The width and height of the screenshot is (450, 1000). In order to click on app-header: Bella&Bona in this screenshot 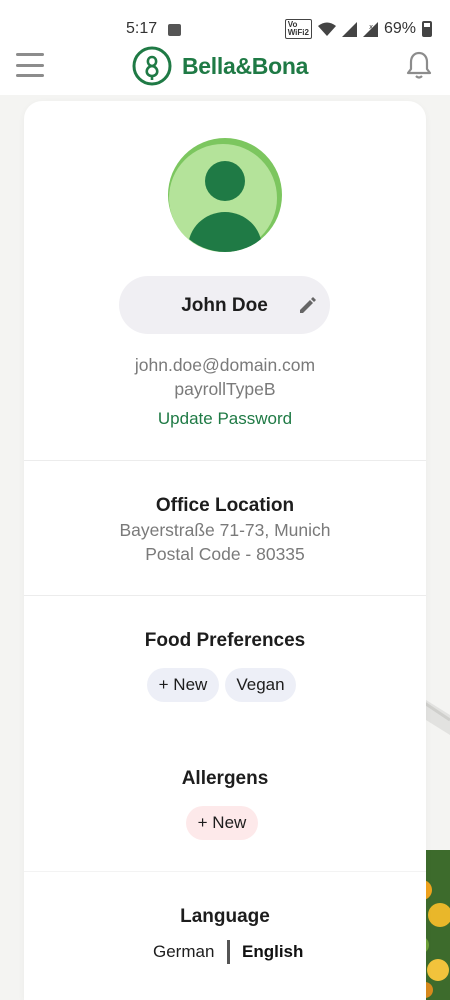, I will do `click(225, 67)`.